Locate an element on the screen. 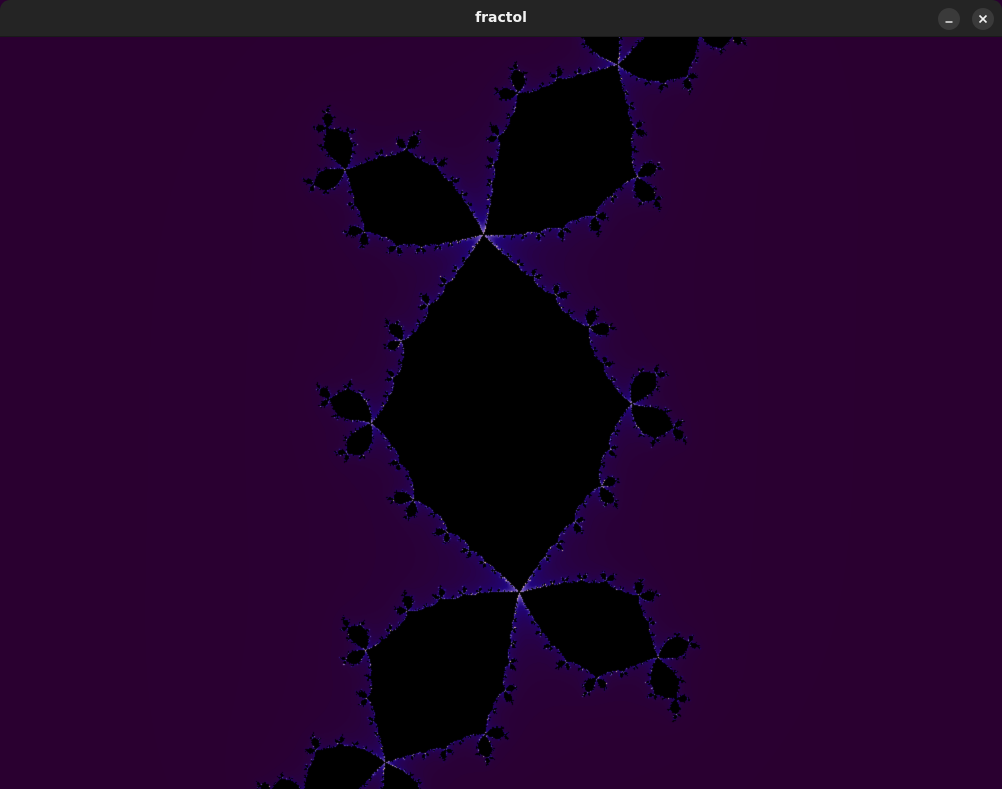  window-title: fractol is located at coordinates (501, 18).